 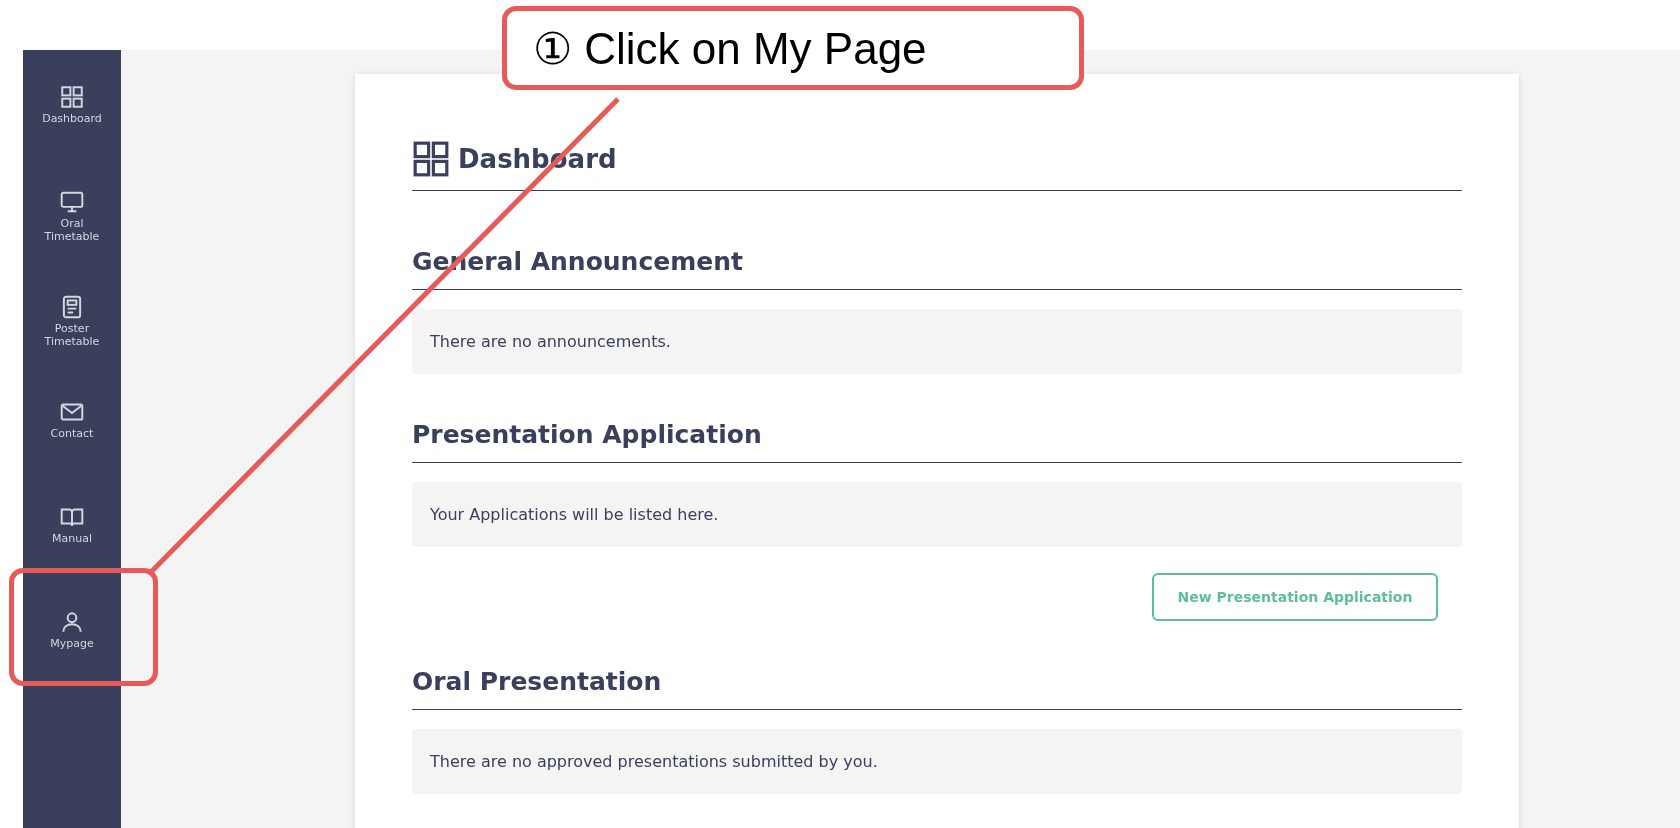 What do you see at coordinates (72, 622) in the screenshot?
I see `user-icon` at bounding box center [72, 622].